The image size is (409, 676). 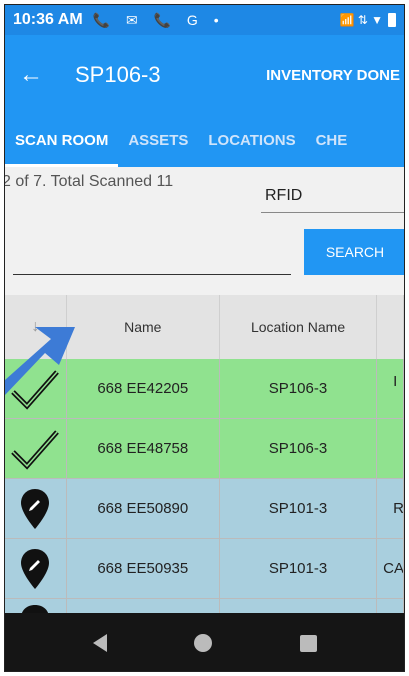 I want to click on table-row: 668 EE50935 SP101-3 CA, so click(x=204, y=569).